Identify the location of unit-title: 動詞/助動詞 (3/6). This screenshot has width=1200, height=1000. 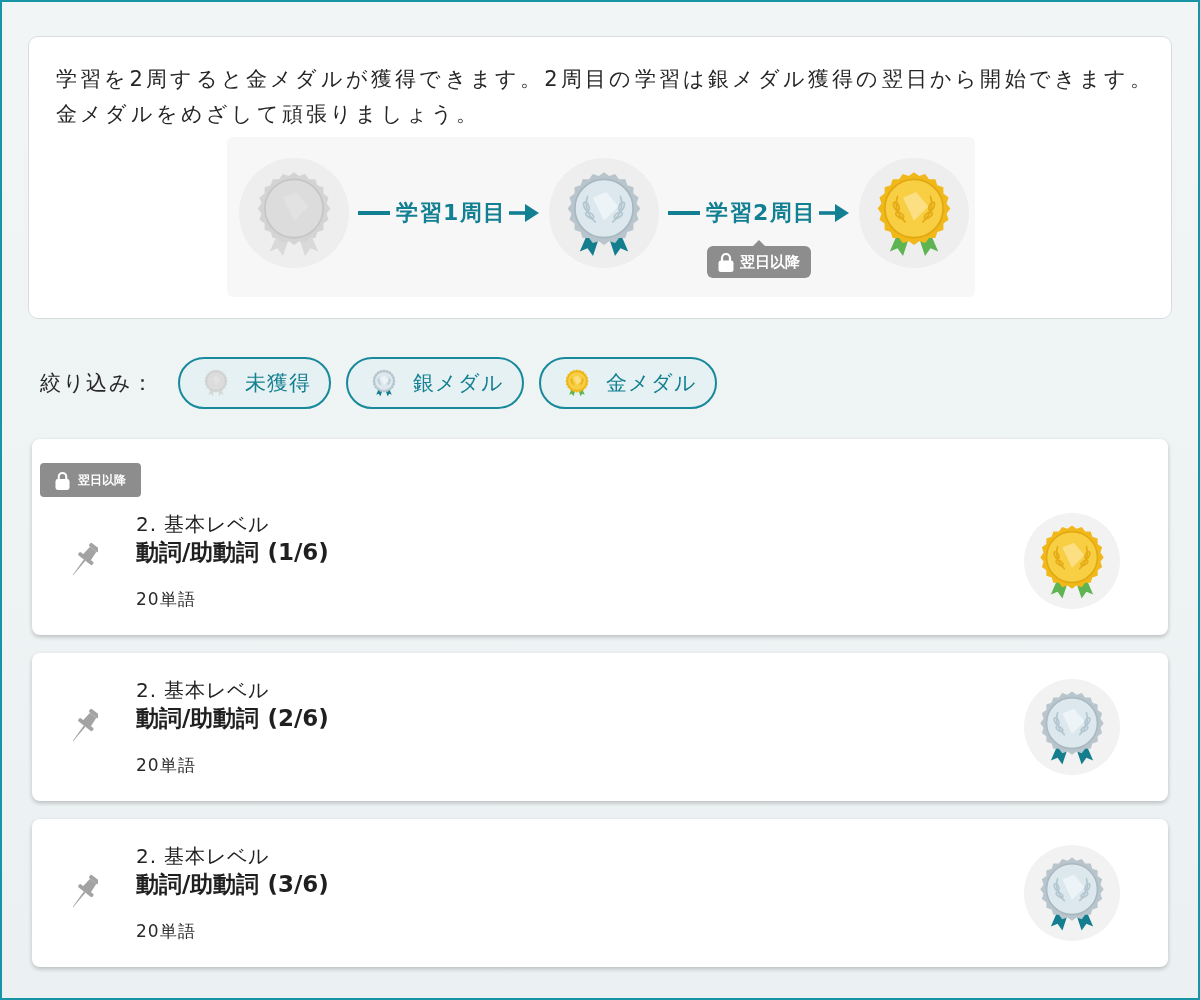
(233, 884).